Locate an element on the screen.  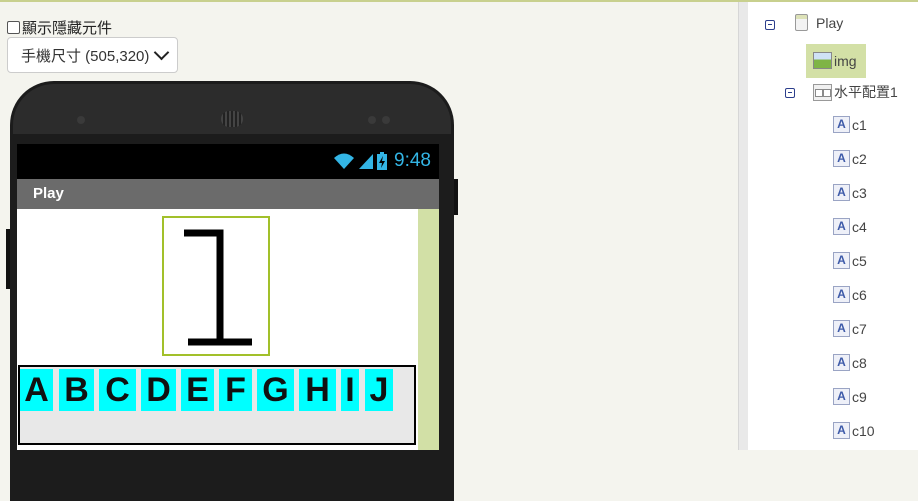
tree-node-label: c7 is located at coordinates (859, 328).